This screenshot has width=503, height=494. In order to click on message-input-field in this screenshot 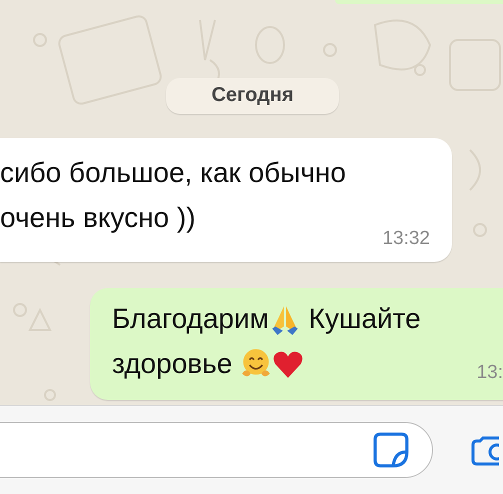, I will do `click(216, 450)`.